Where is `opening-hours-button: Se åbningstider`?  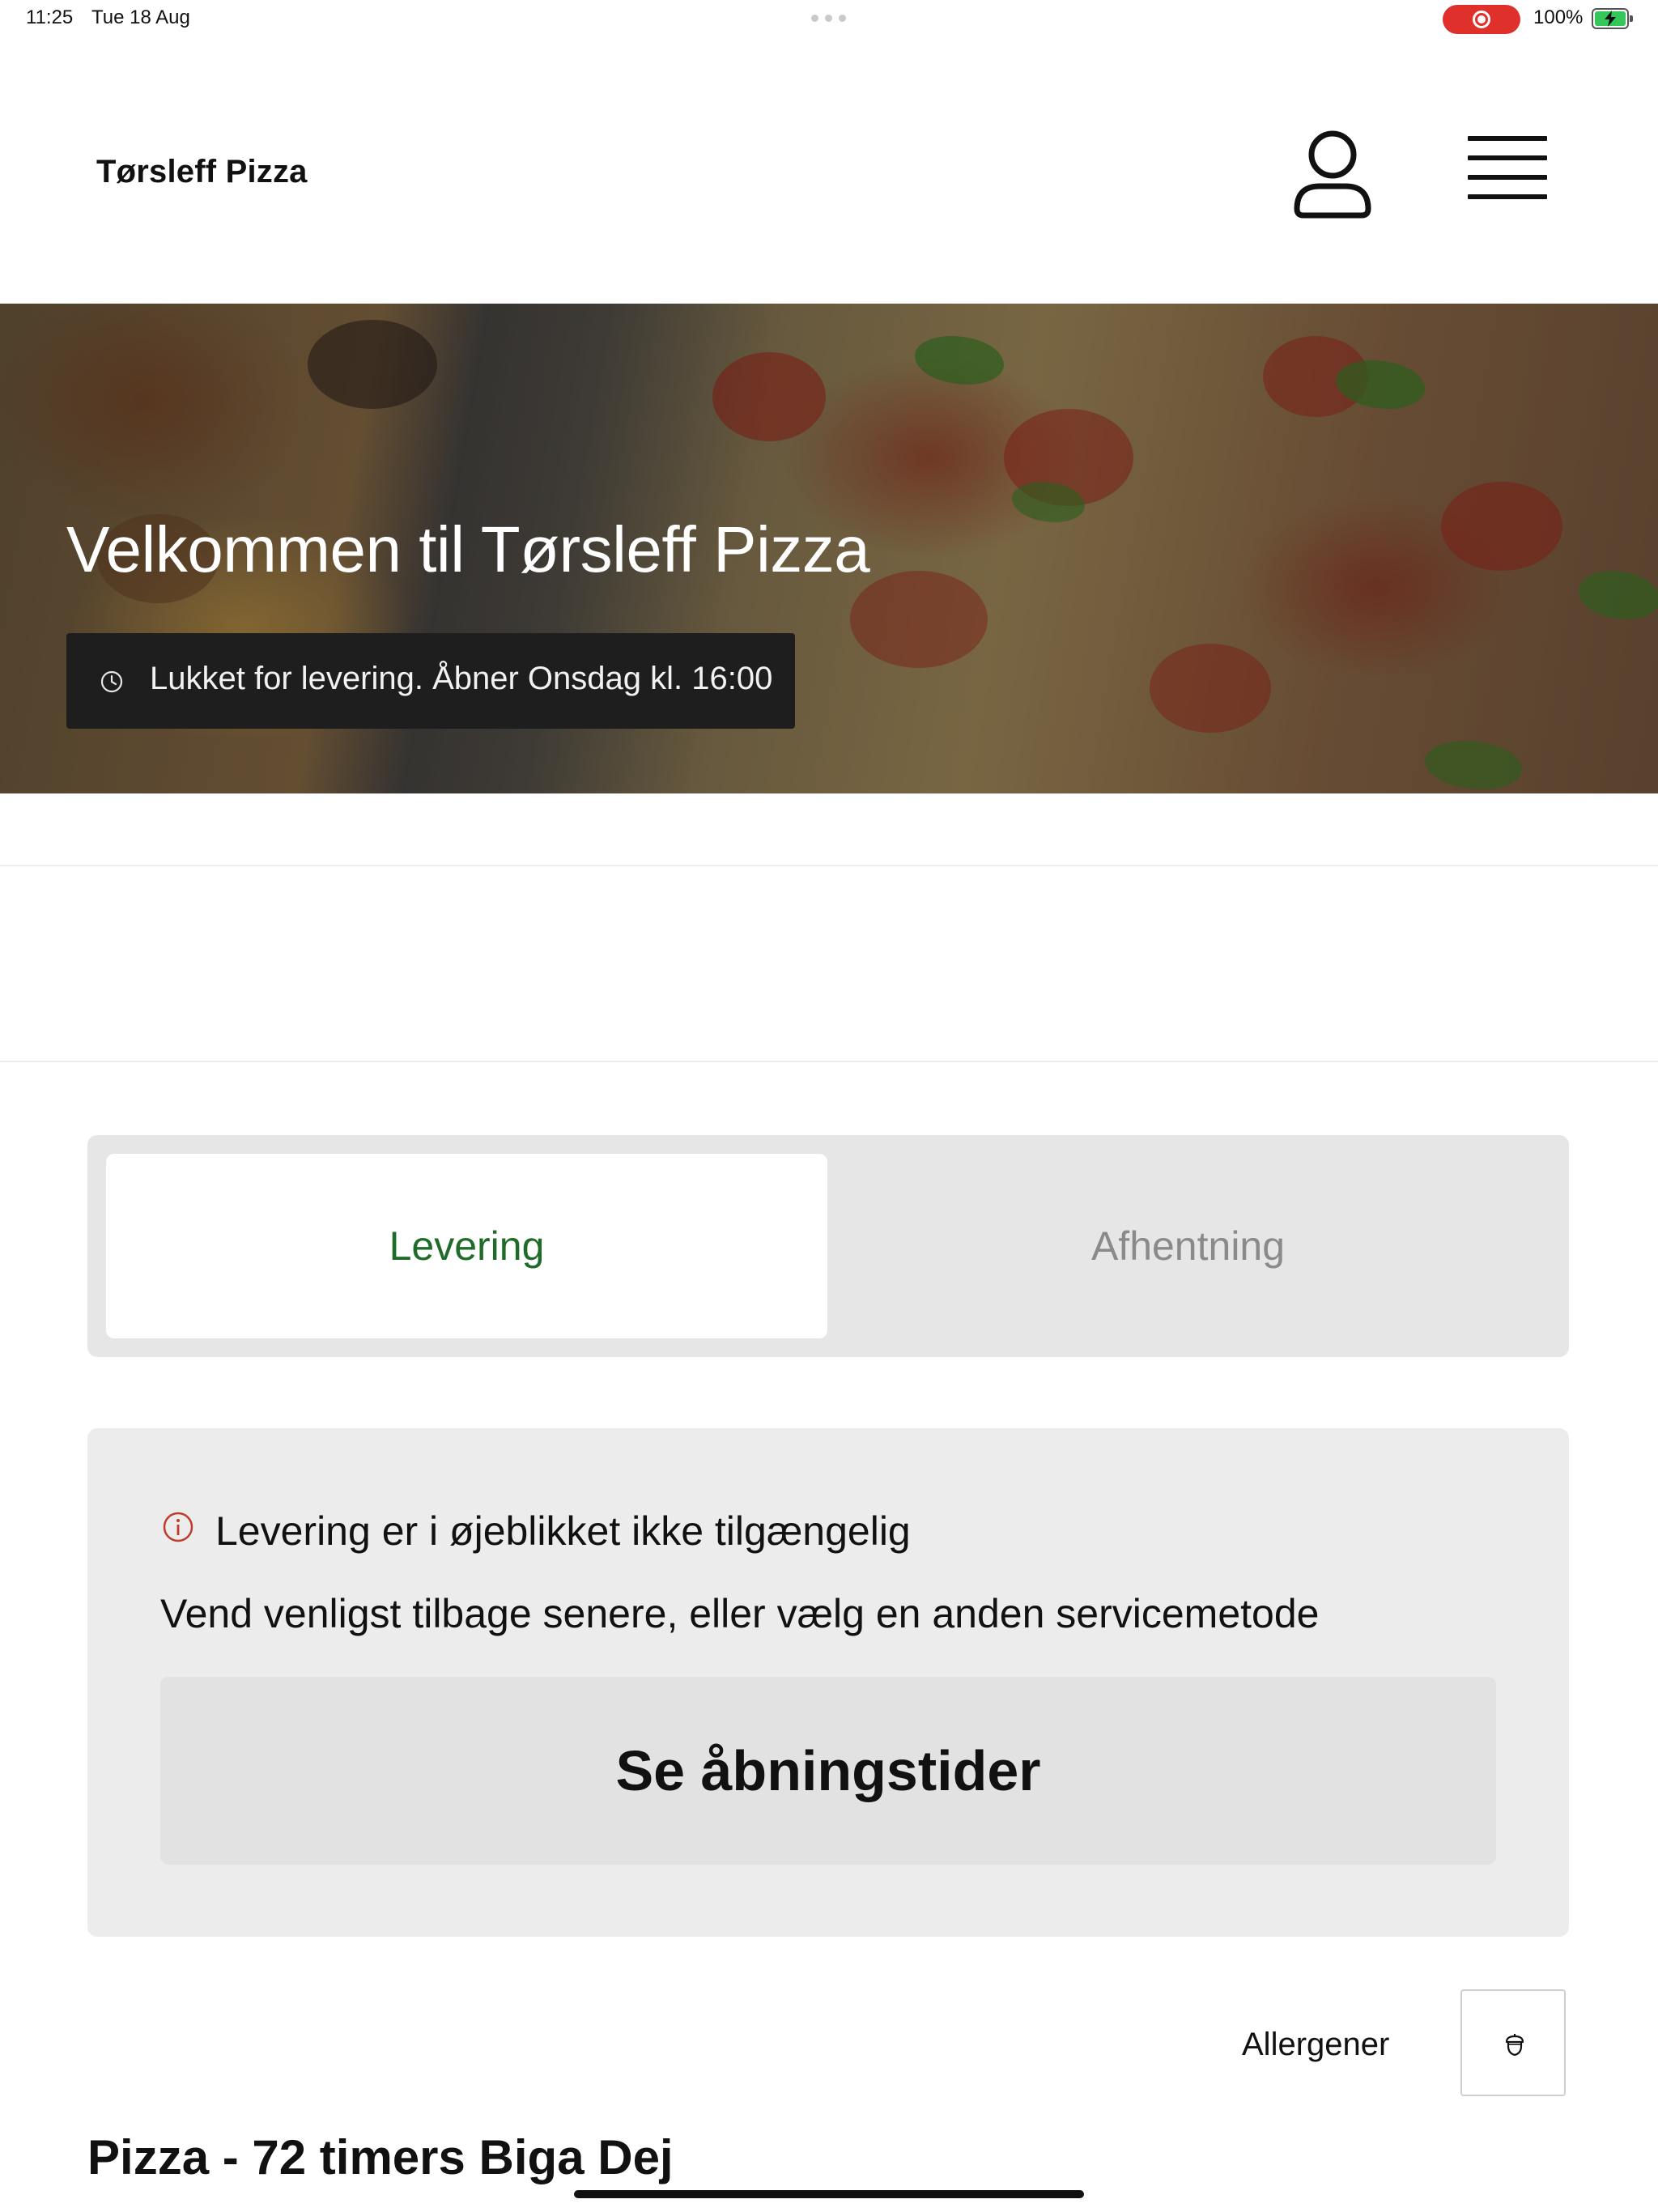 opening-hours-button: Se åbningstider is located at coordinates (828, 1771).